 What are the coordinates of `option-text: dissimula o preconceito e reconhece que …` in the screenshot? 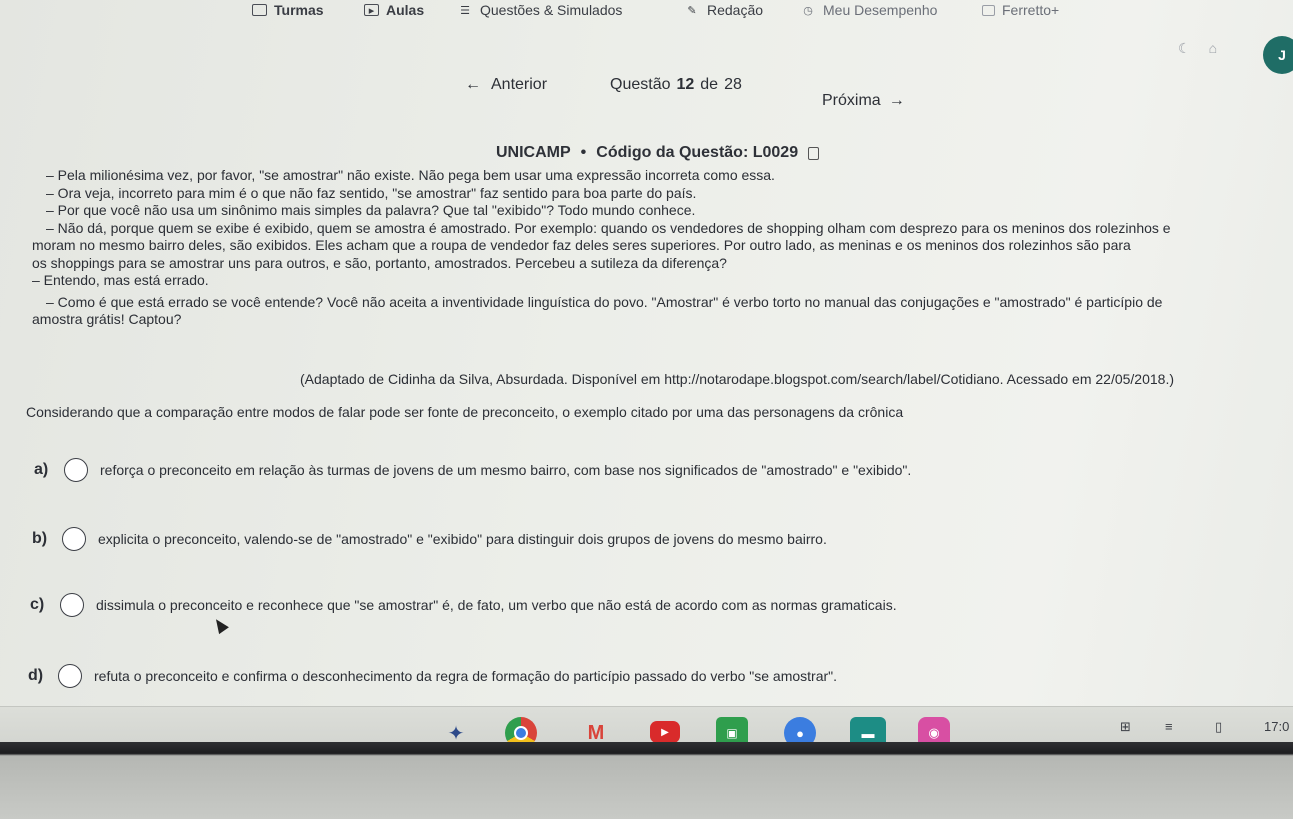 It's located at (496, 605).